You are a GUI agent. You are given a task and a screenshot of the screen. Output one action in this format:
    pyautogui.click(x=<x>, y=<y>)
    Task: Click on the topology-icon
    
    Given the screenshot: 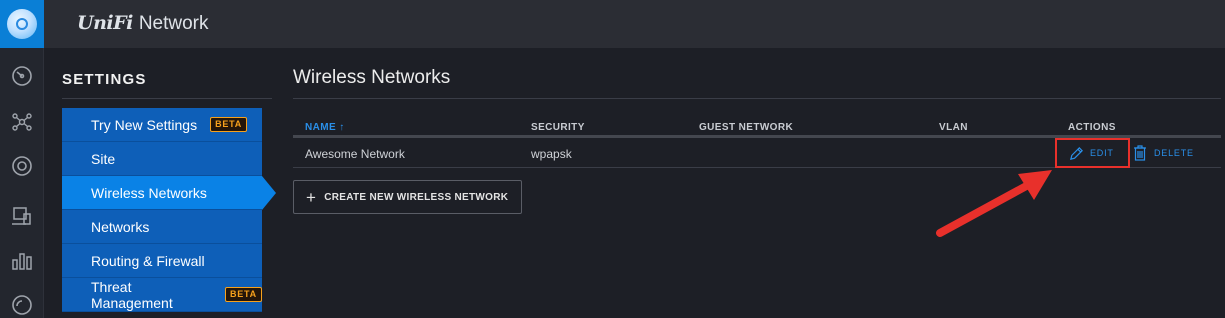 What is the action you would take?
    pyautogui.click(x=22, y=122)
    